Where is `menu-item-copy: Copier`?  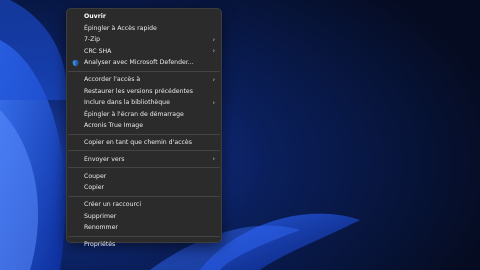
menu-item-copy: Copier is located at coordinates (144, 188).